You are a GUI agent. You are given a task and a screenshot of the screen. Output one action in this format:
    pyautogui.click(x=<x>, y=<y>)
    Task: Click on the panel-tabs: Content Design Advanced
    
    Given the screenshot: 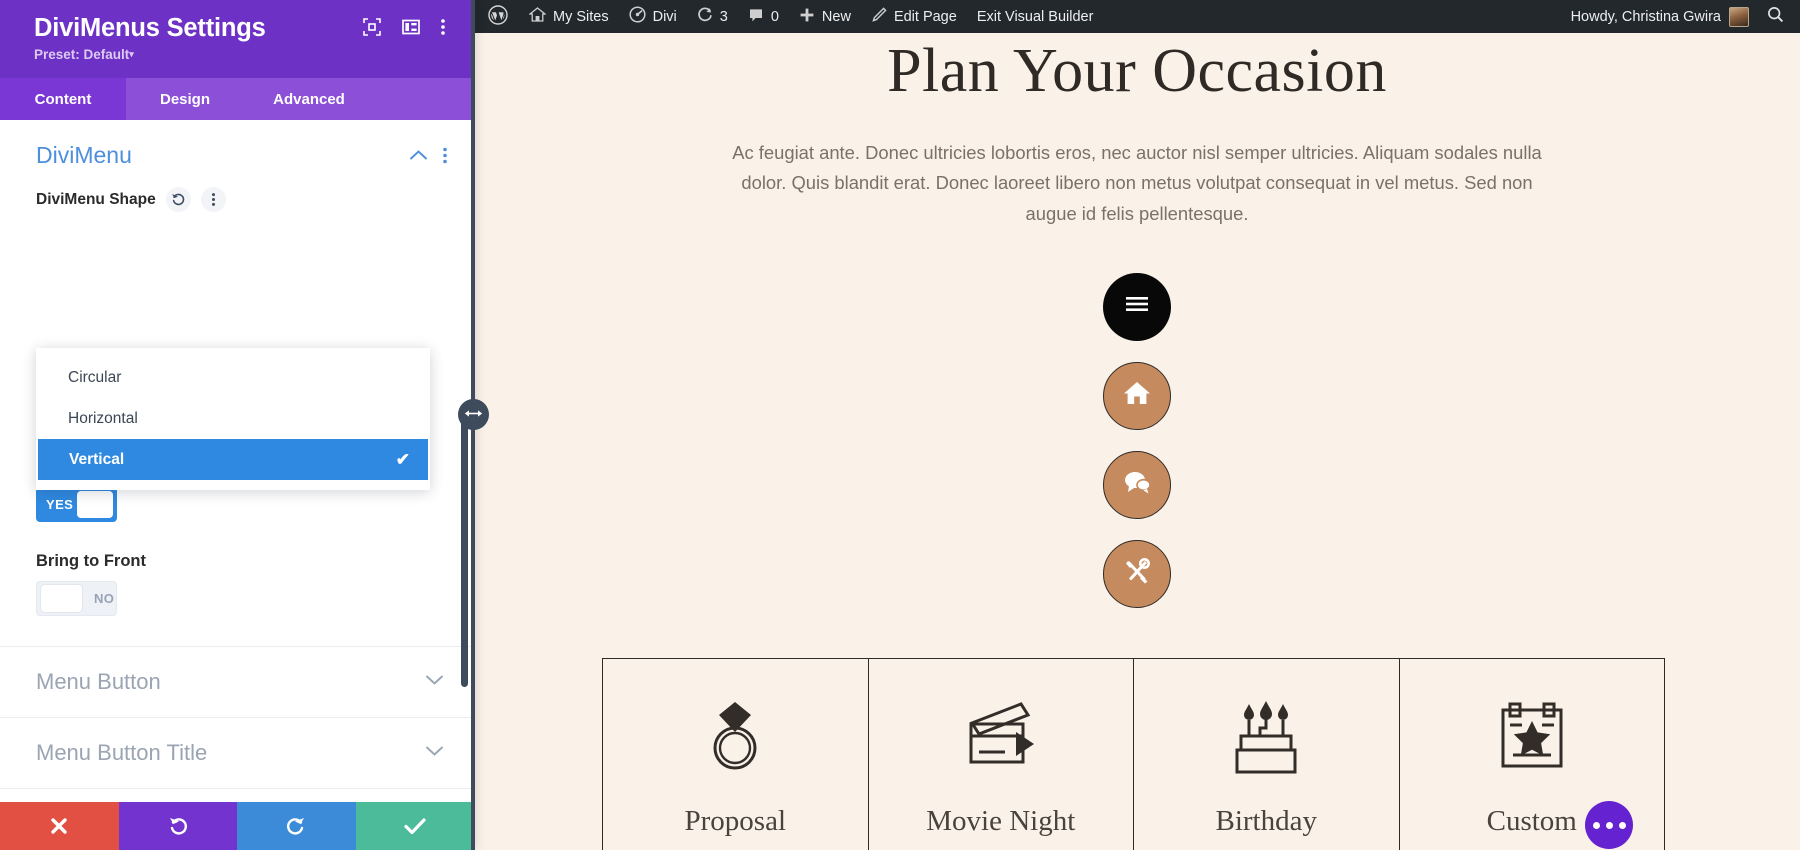 What is the action you would take?
    pyautogui.click(x=237, y=99)
    